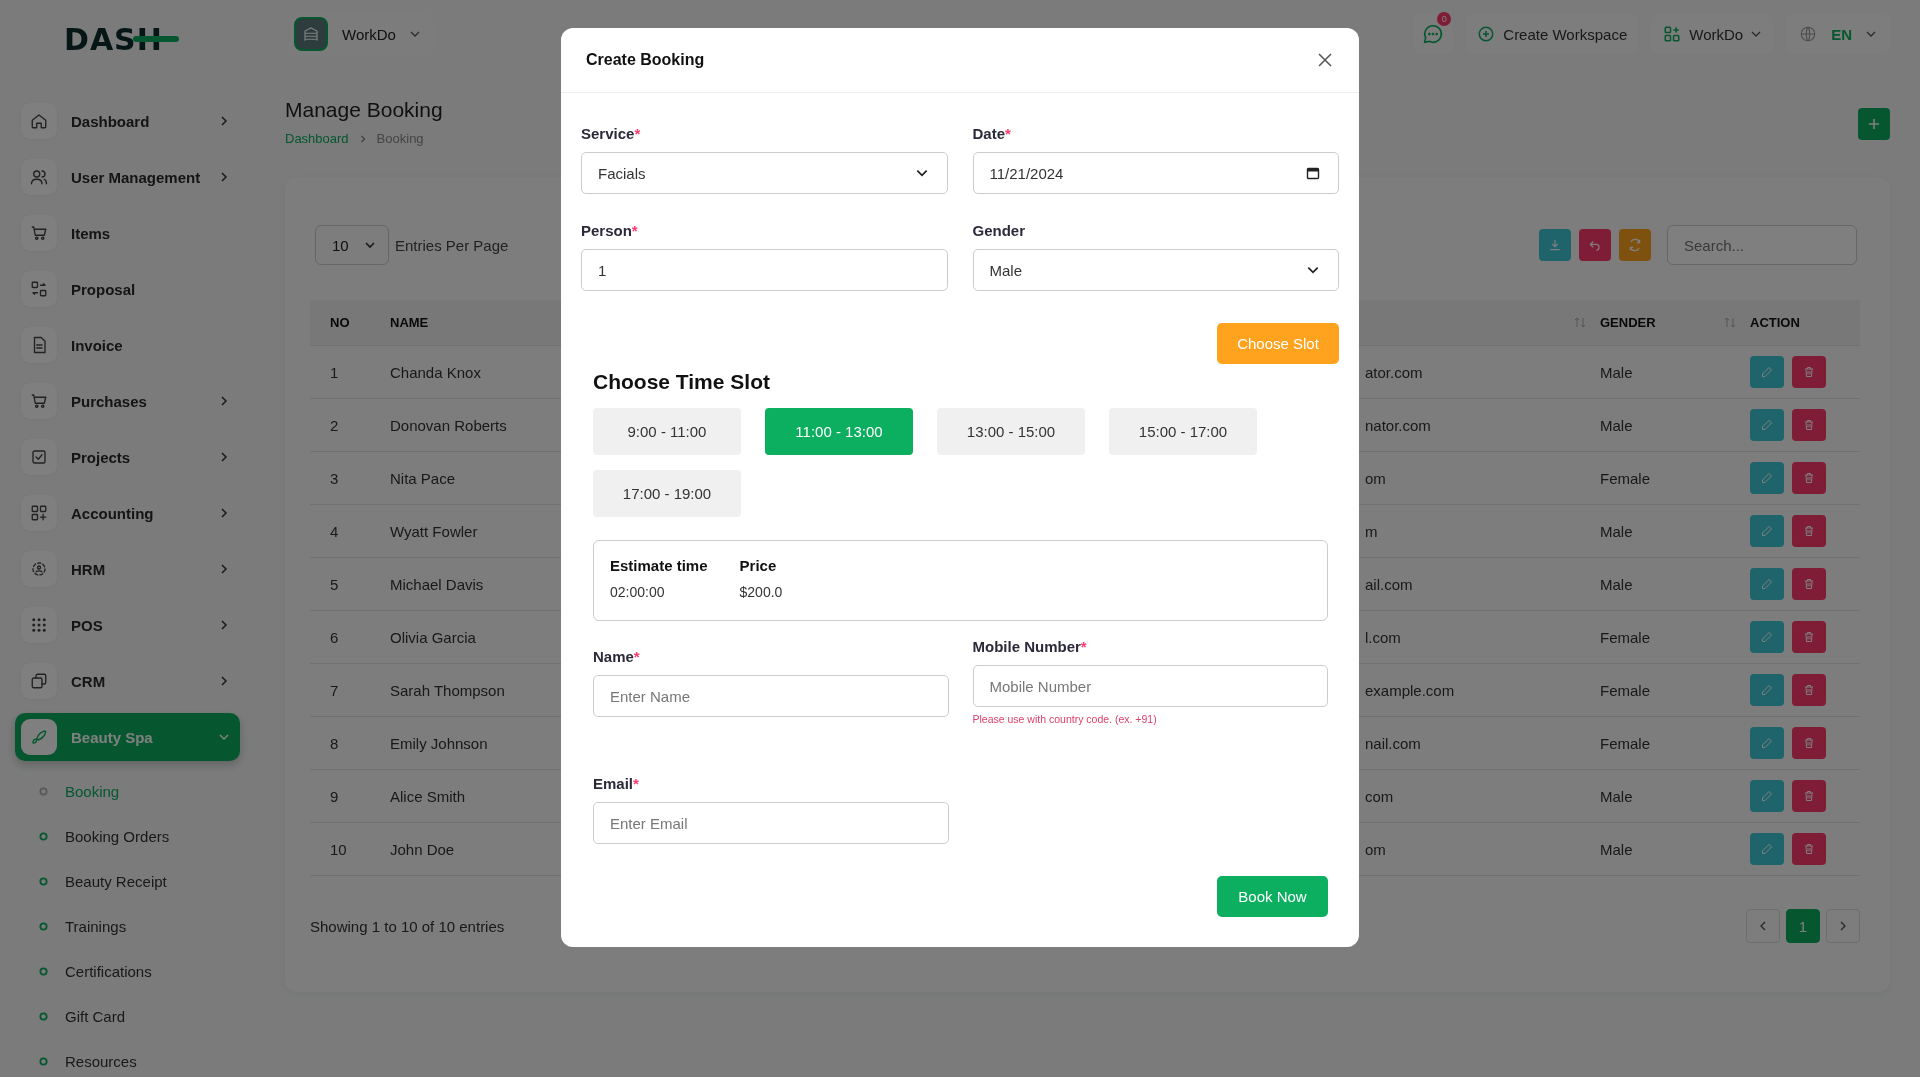  I want to click on table-cell: Olivia Garcia, so click(433, 637).